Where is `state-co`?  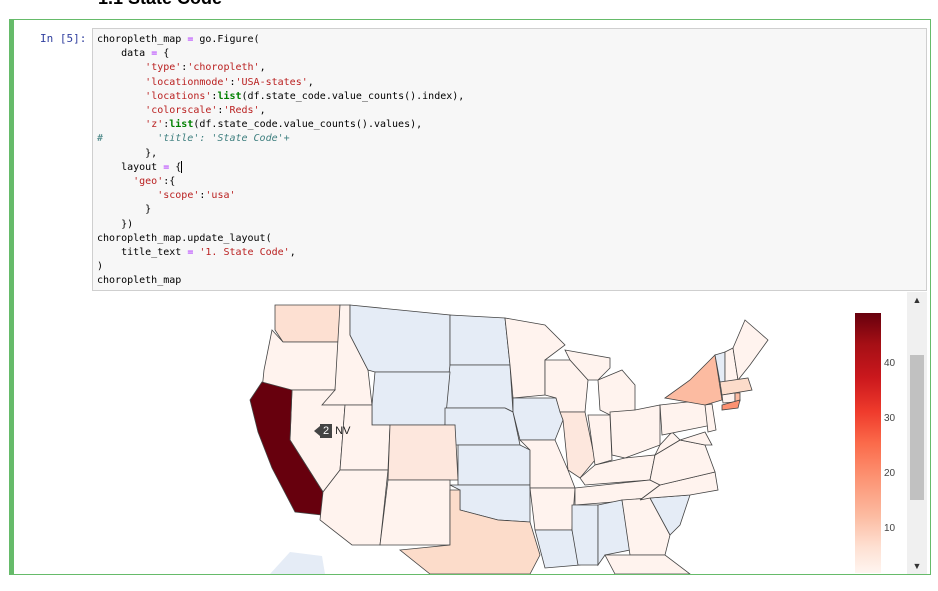
state-co is located at coordinates (423, 452).